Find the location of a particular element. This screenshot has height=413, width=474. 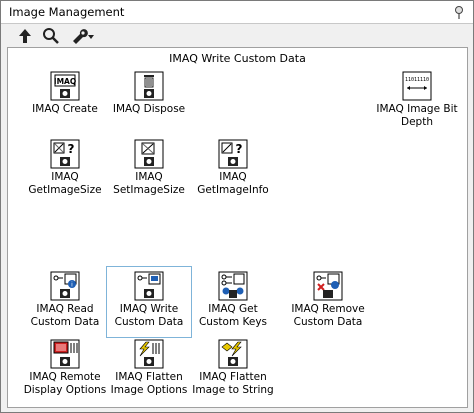

get-image-info-icon: ? is located at coordinates (233, 154).